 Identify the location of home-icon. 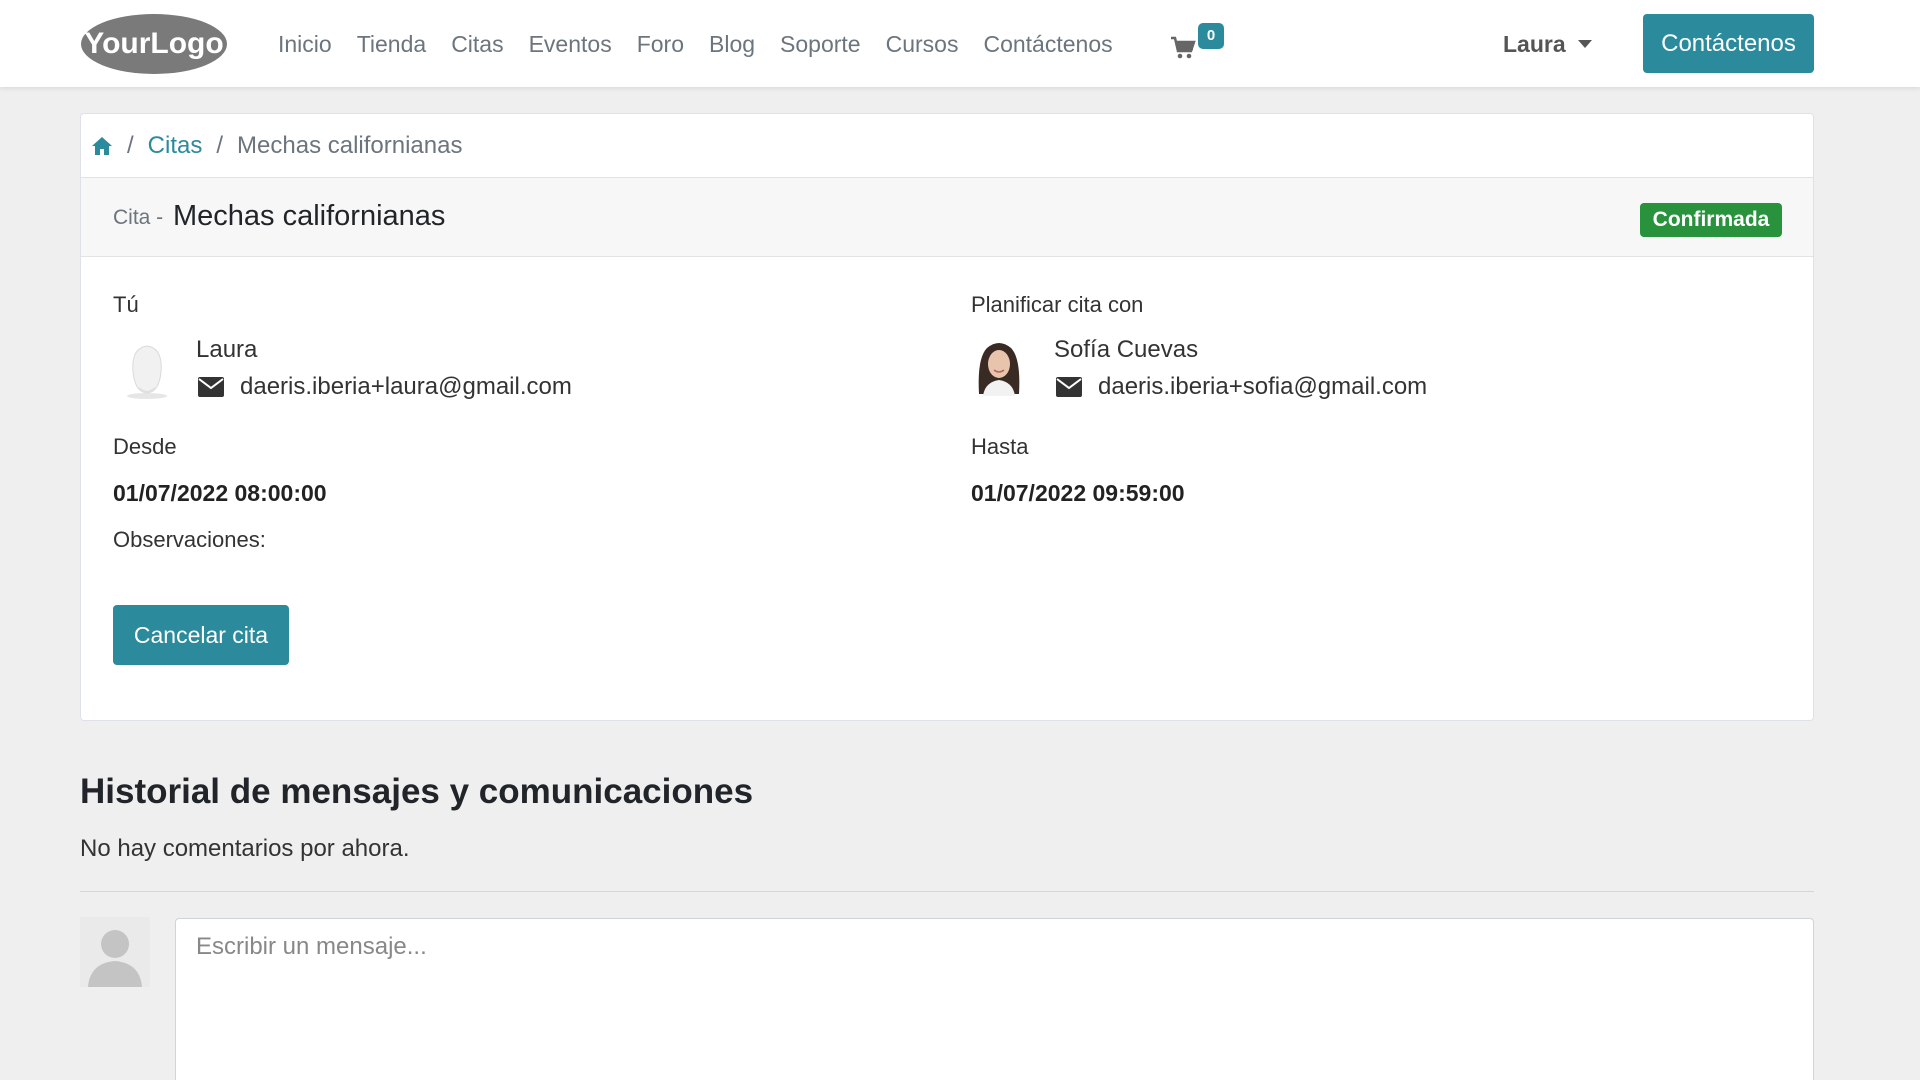
(102, 146).